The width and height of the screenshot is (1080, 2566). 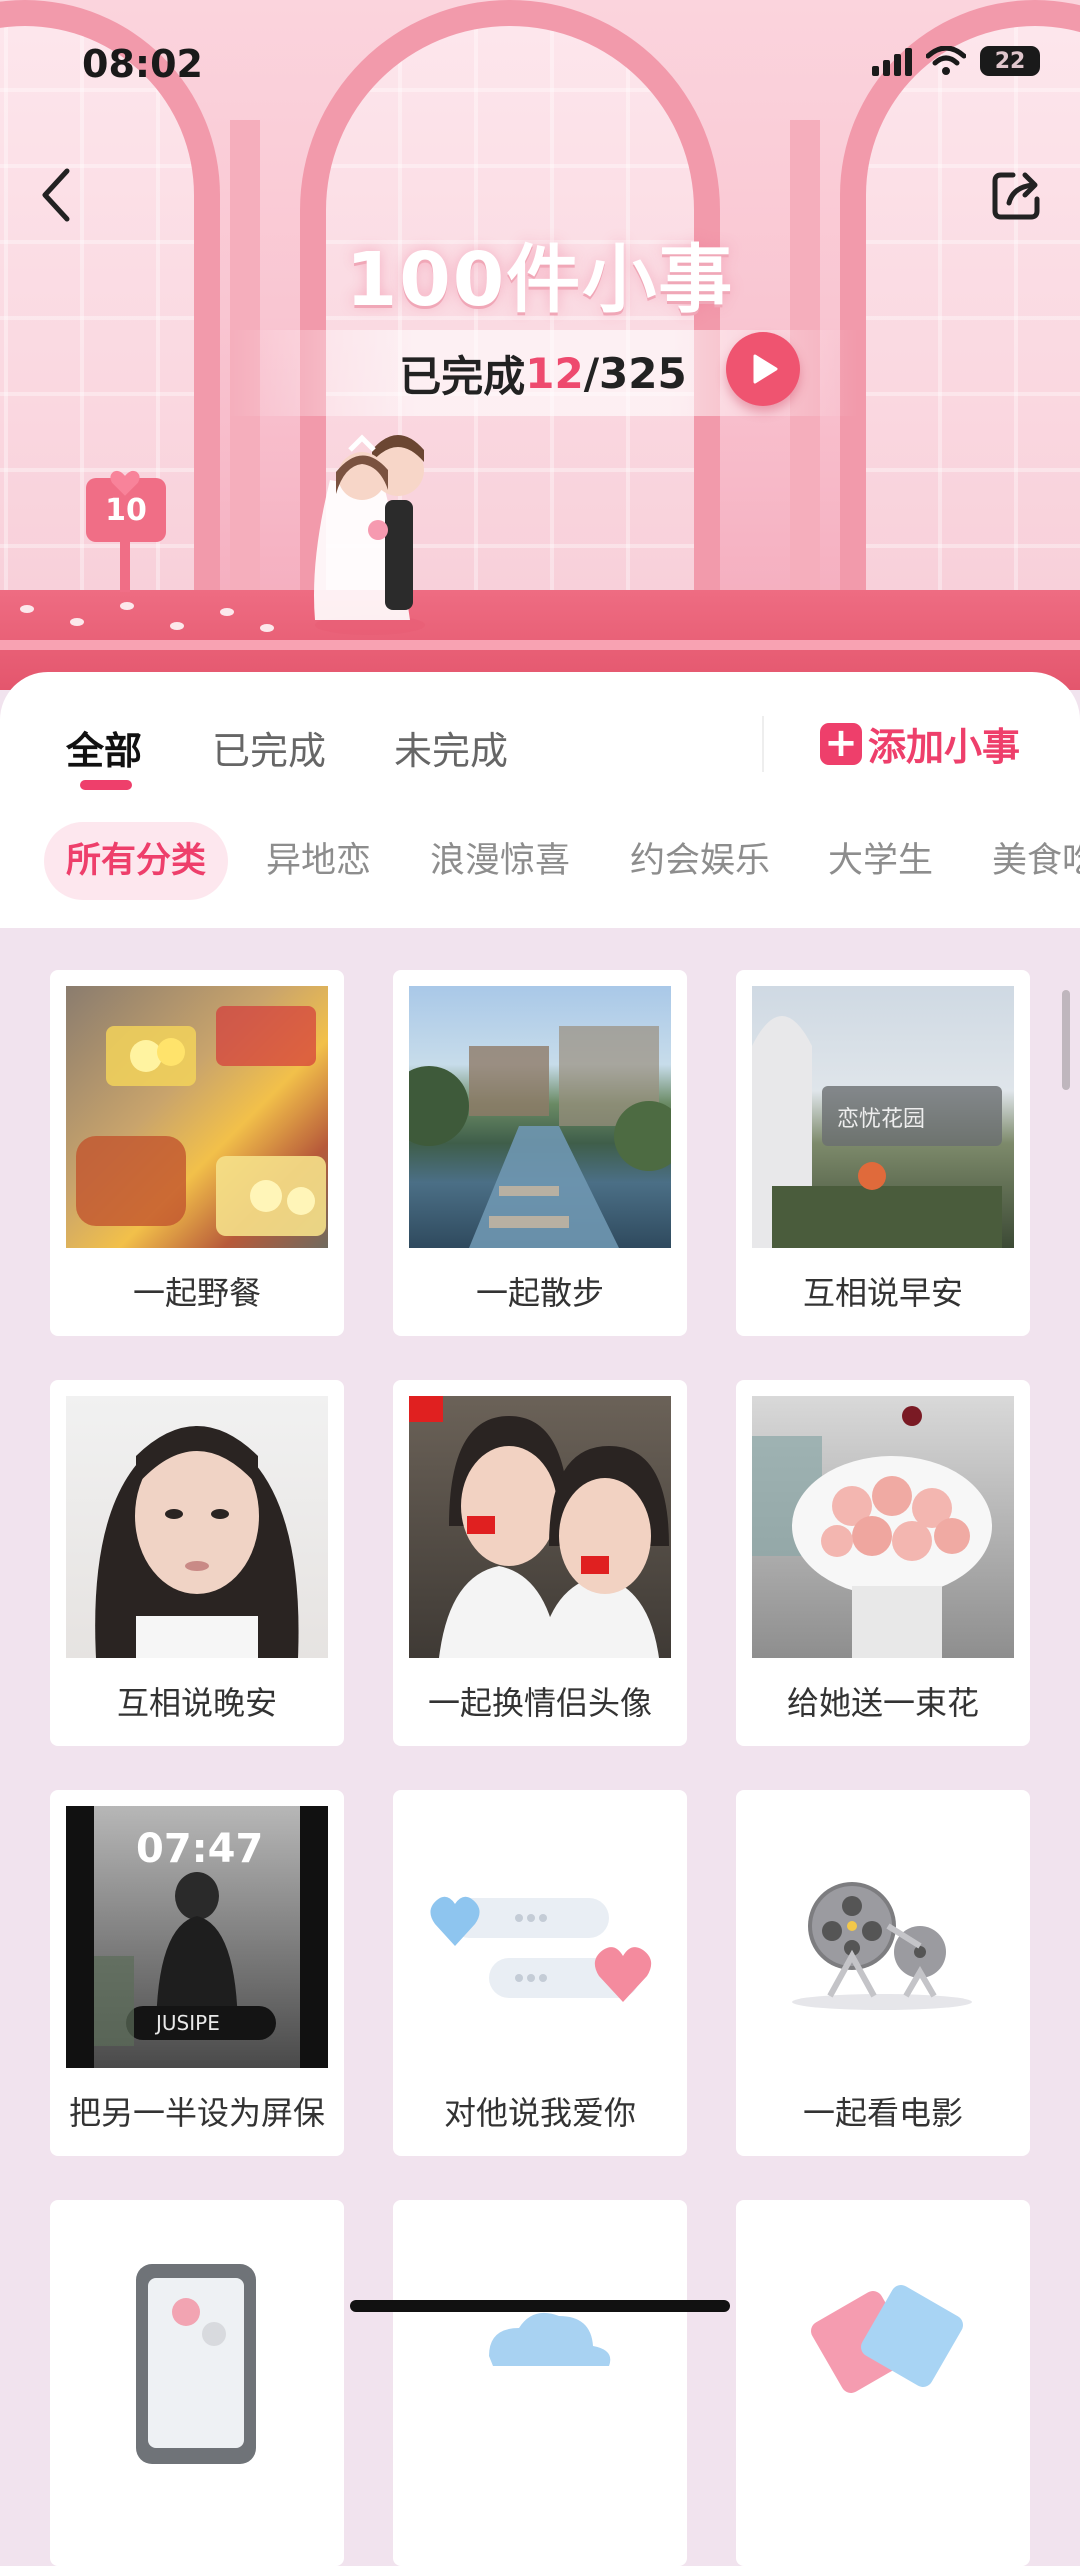 I want to click on status-time: 08:02, so click(x=142, y=64).